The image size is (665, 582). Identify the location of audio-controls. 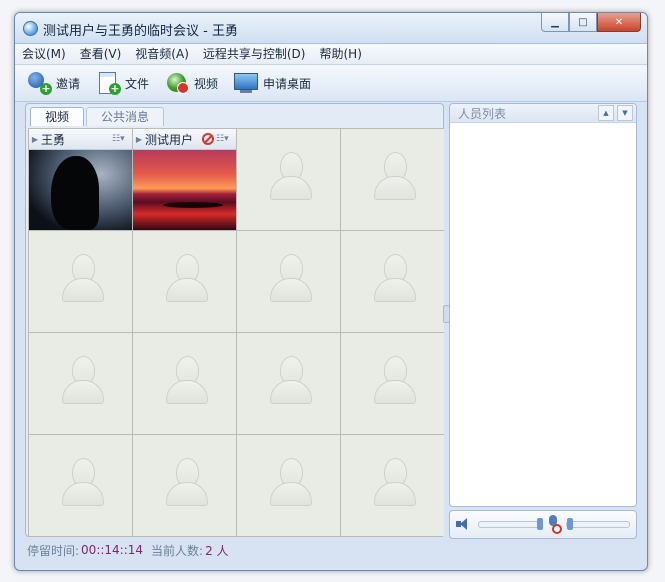
(543, 524).